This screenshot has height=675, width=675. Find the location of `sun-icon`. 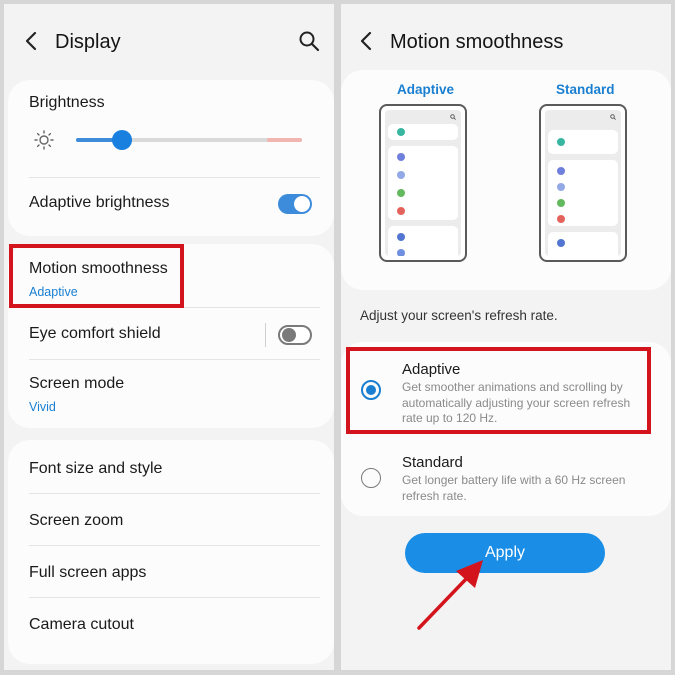

sun-icon is located at coordinates (44, 140).